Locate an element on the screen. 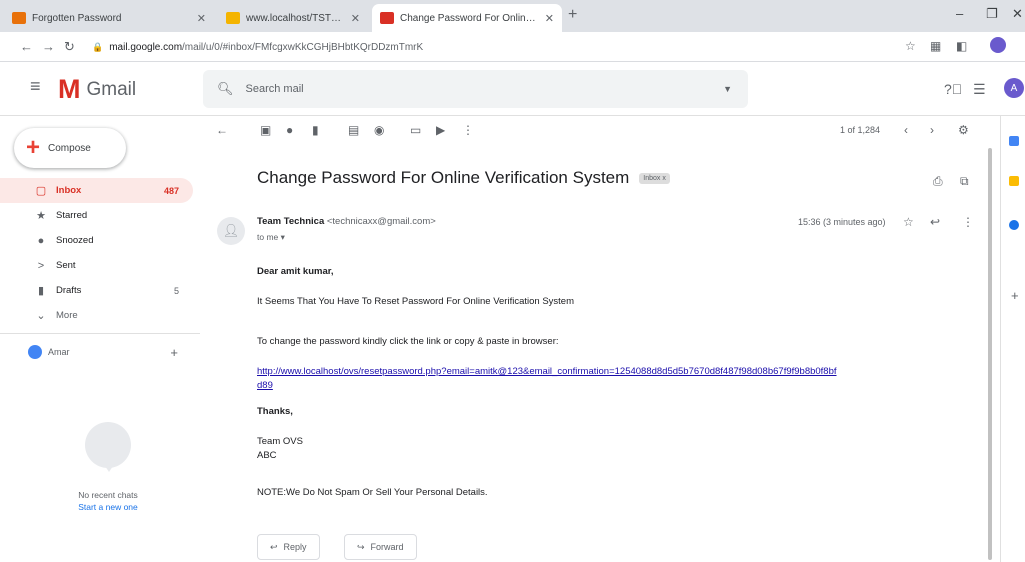 The width and height of the screenshot is (1025, 562). newer-chevron-icon: ‹ is located at coordinates (906, 130).